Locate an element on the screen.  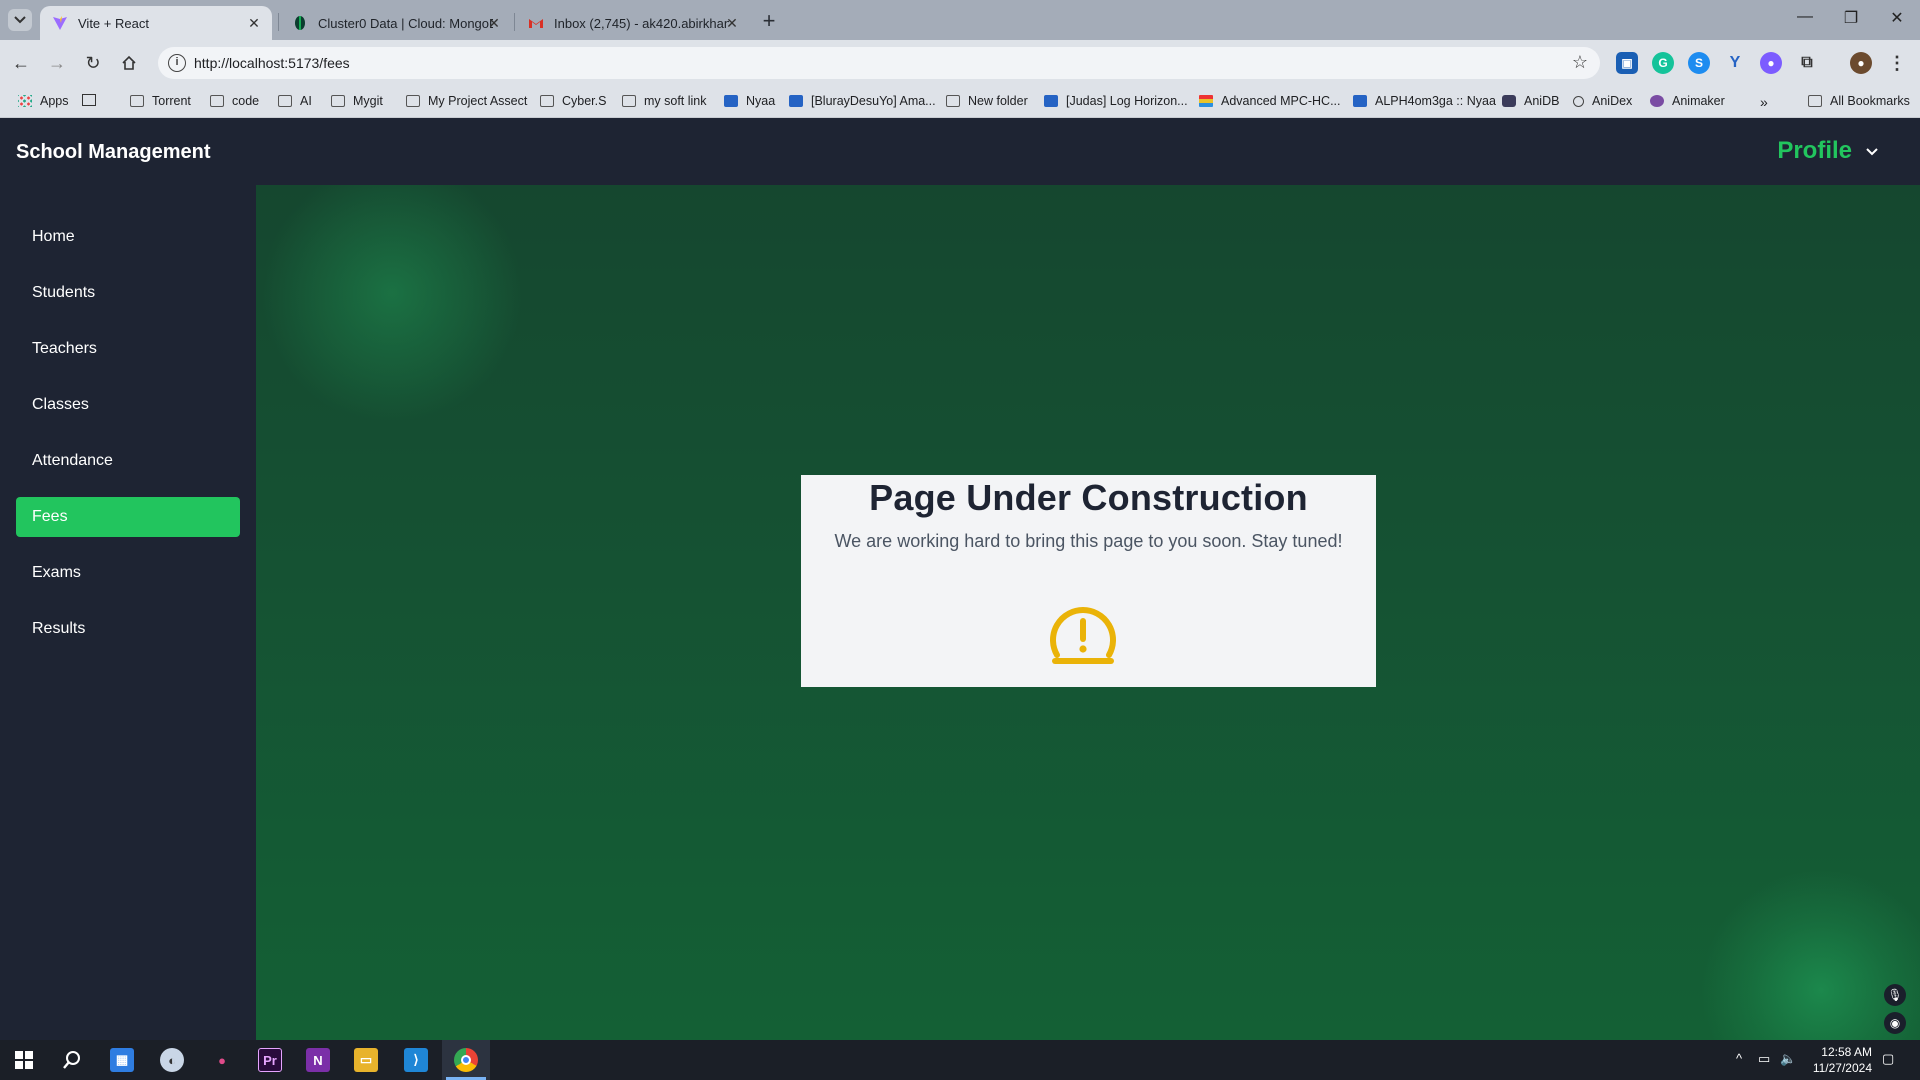
profile-label: Profile is located at coordinates (1814, 150).